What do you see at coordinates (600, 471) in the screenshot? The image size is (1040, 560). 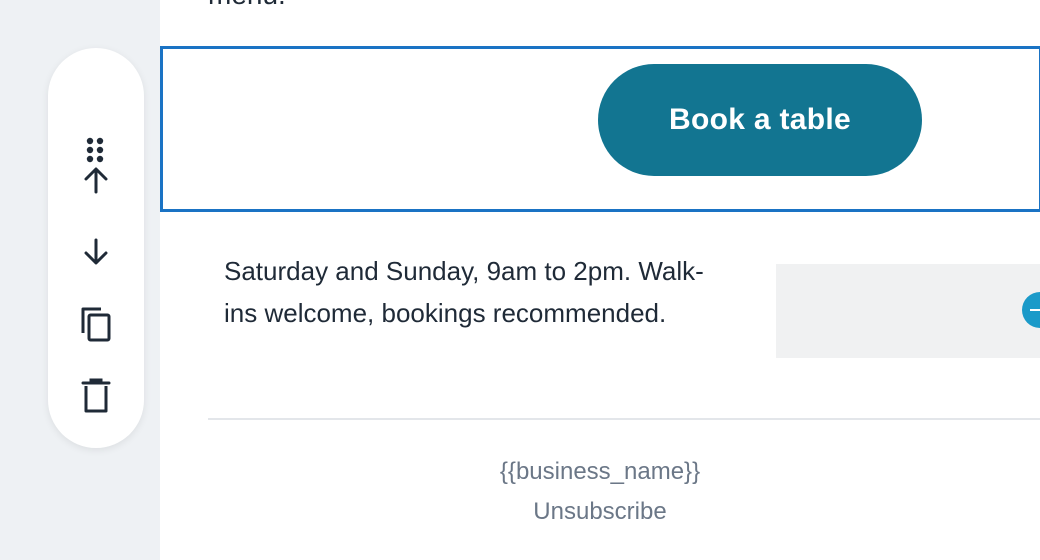 I see `footer-business-name: {{business_name}}` at bounding box center [600, 471].